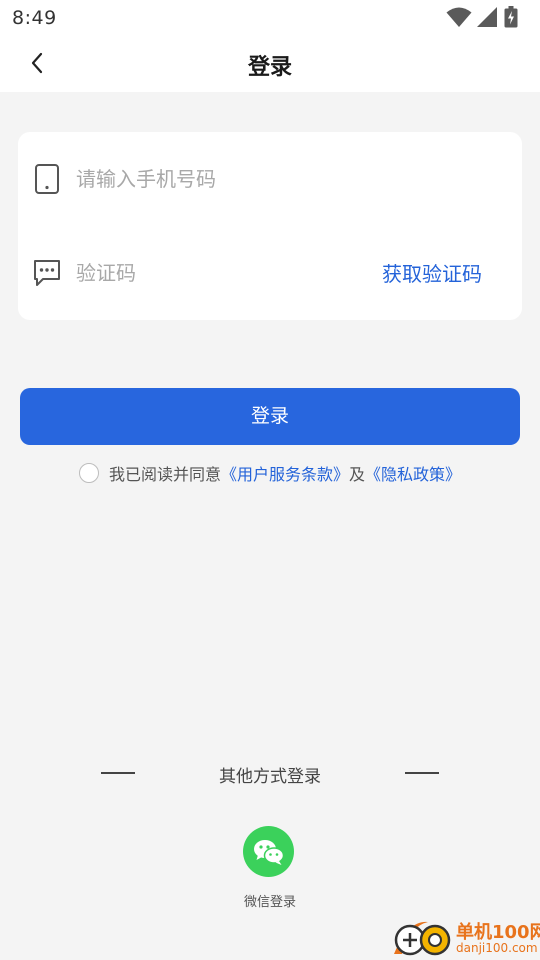 Image resolution: width=540 pixels, height=960 pixels. Describe the element at coordinates (221, 273) in the screenshot. I see `code-input` at that location.